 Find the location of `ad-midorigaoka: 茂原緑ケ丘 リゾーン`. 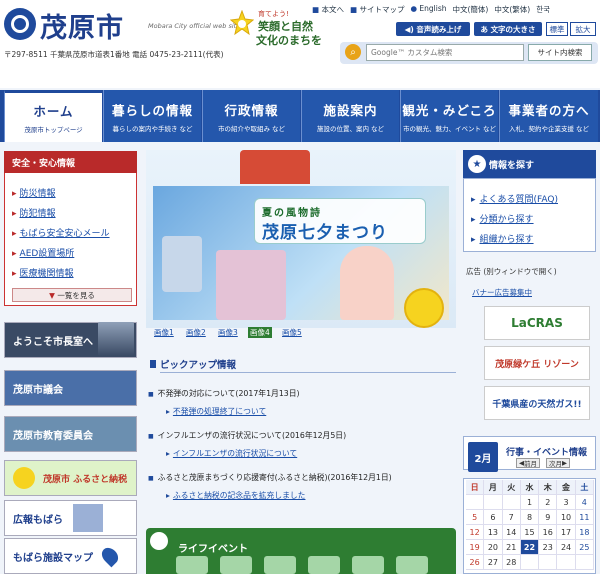

ad-midorigaoka: 茂原緑ケ丘 リゾーン is located at coordinates (537, 363).